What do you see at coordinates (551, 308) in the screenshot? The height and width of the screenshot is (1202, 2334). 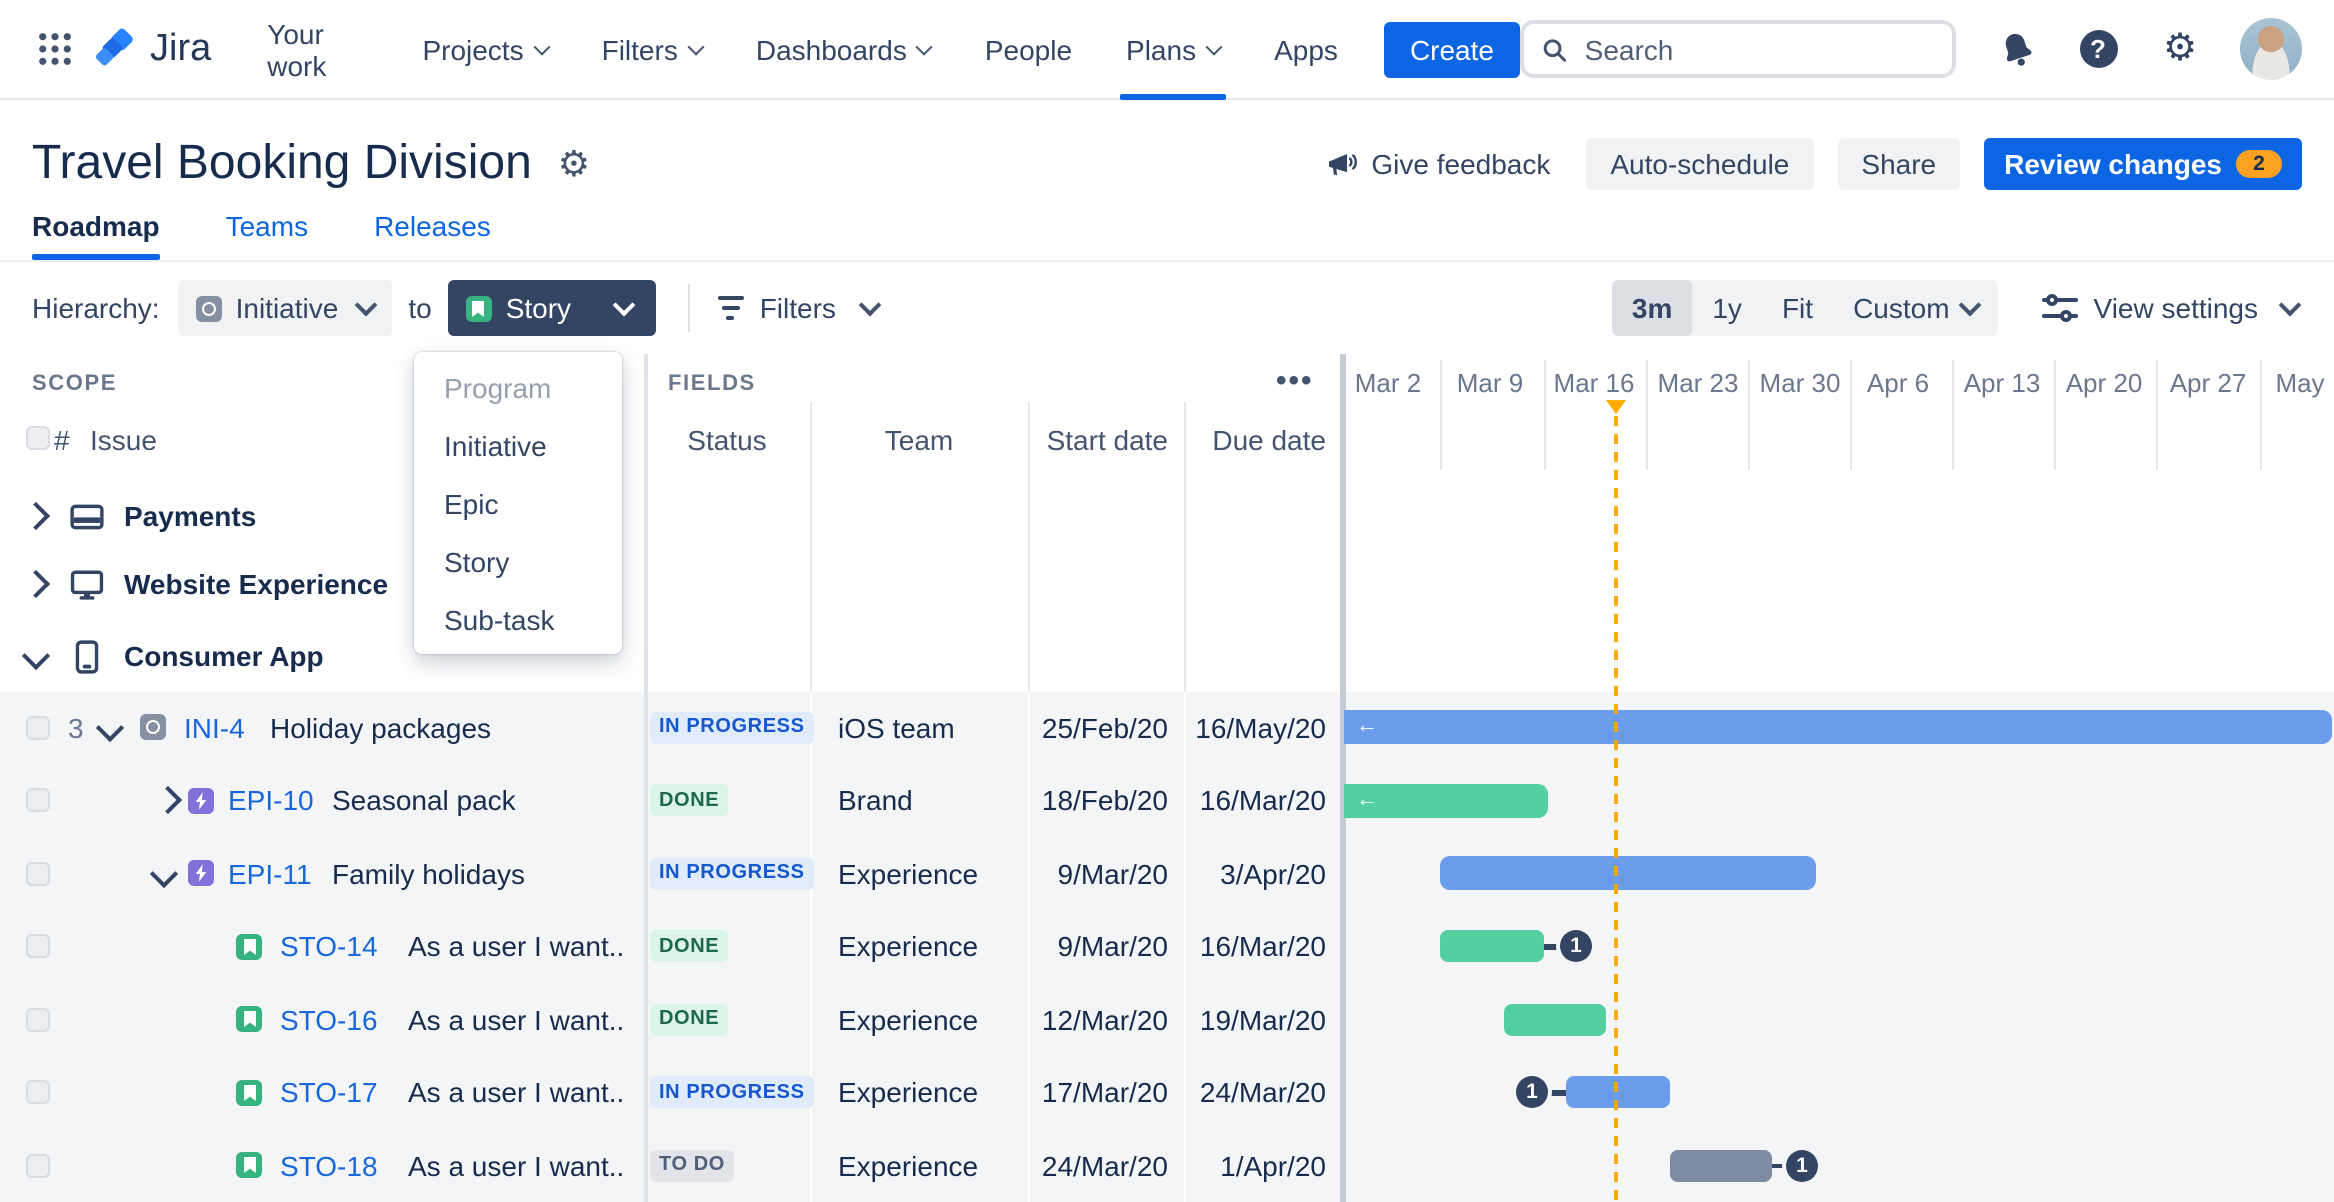 I see `hierarchy-to-select: Story` at bounding box center [551, 308].